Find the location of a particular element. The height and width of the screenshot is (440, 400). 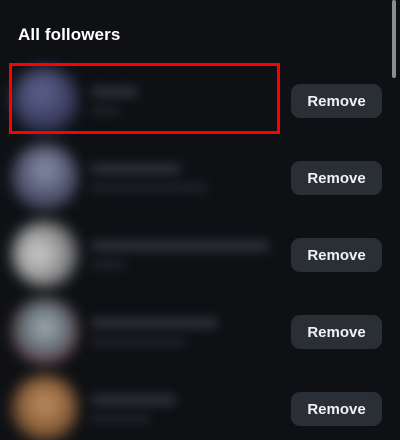

section-title: All followers is located at coordinates (69, 34).